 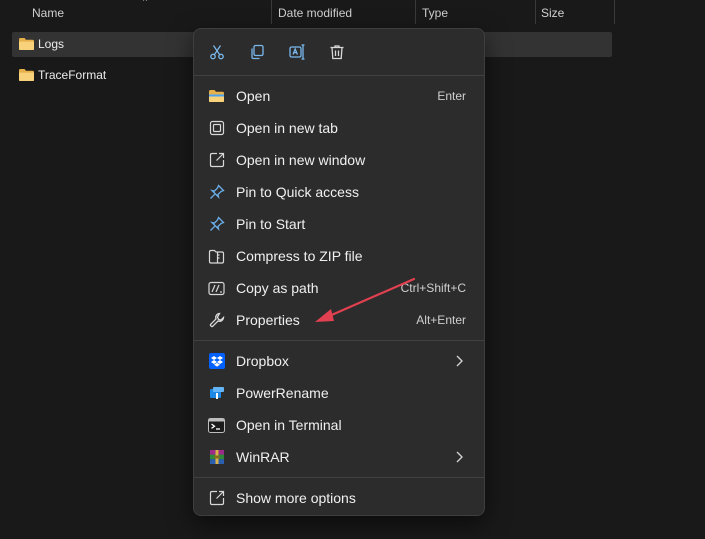 I want to click on file-name: Logs, so click(x=51, y=44).